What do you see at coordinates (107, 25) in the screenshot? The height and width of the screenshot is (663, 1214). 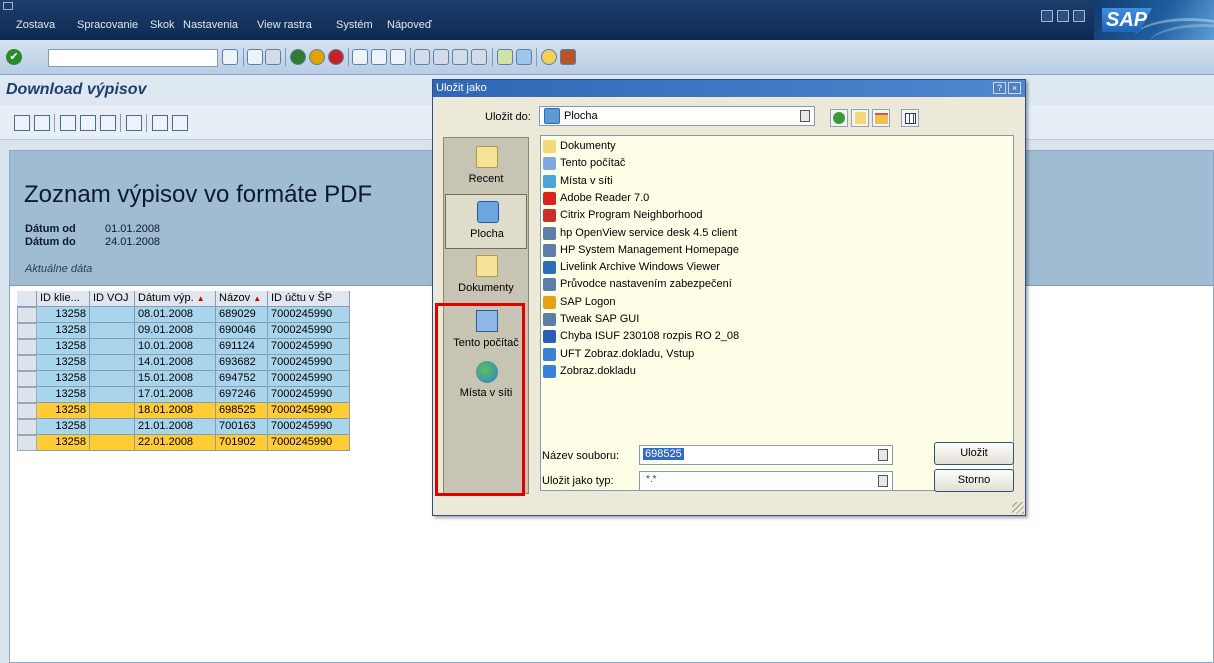 I see `menu-spracovanie: Spracovanie` at bounding box center [107, 25].